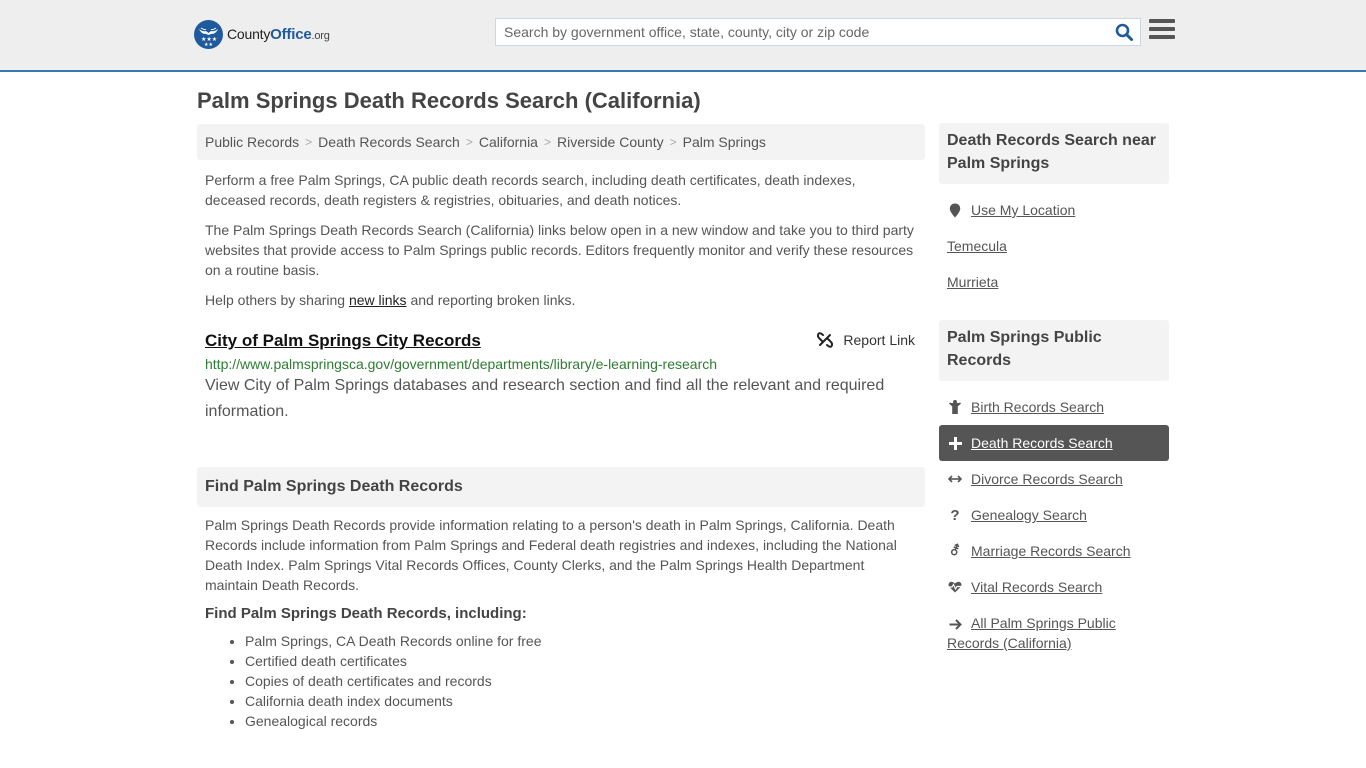 This screenshot has width=1366, height=768. What do you see at coordinates (1054, 479) in the screenshot?
I see `sidebar-item-divorce-records: Divorce Records Search` at bounding box center [1054, 479].